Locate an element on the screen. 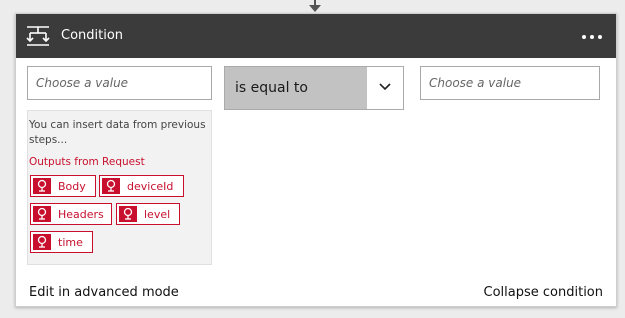  right-value-input: Choose a value is located at coordinates (510, 83).